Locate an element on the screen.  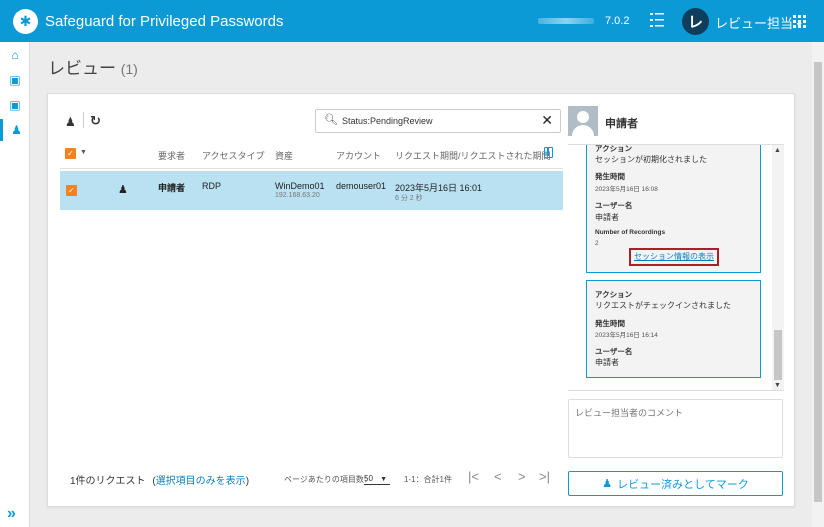
cell-requester: 申請者 is located at coordinates (172, 188).